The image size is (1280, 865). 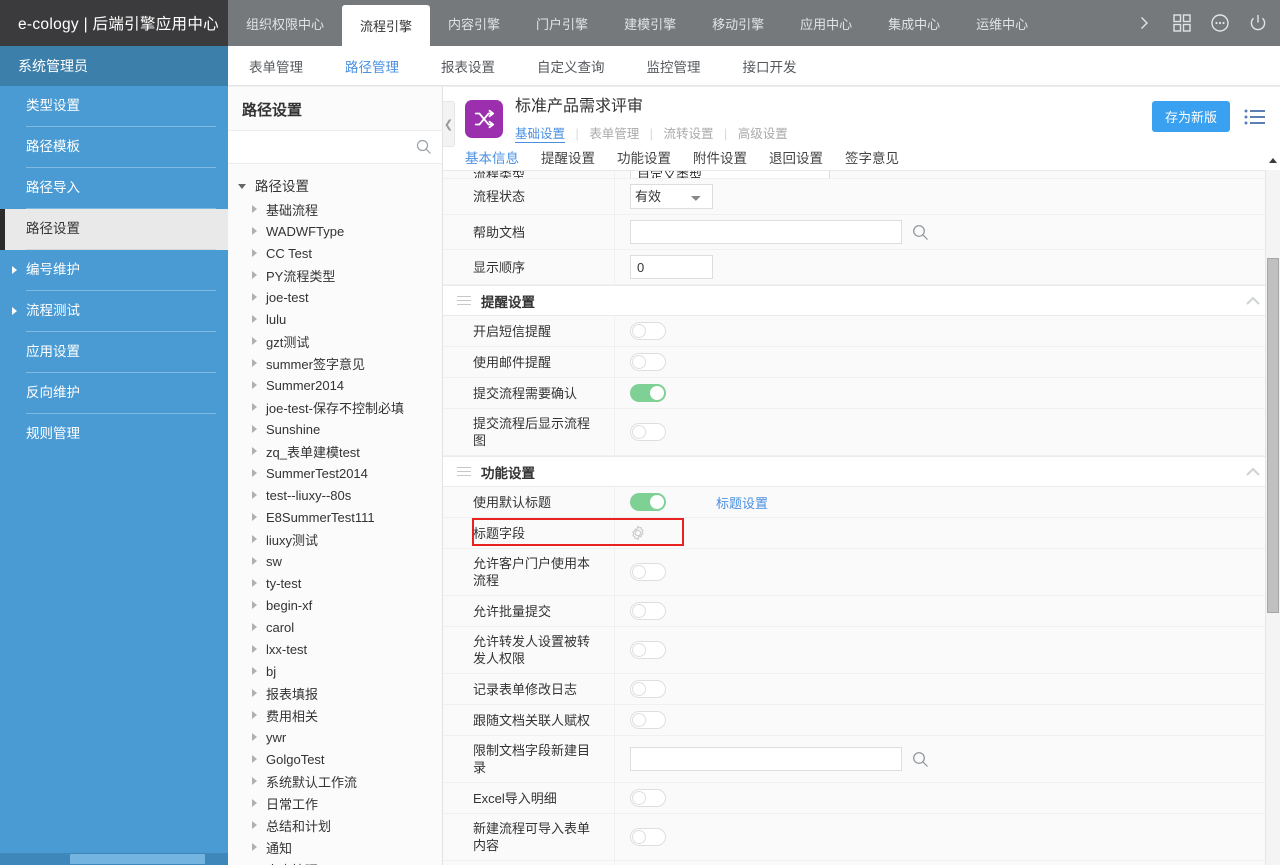 What do you see at coordinates (335, 473) in the screenshot?
I see `tree-node: SummerTest2014` at bounding box center [335, 473].